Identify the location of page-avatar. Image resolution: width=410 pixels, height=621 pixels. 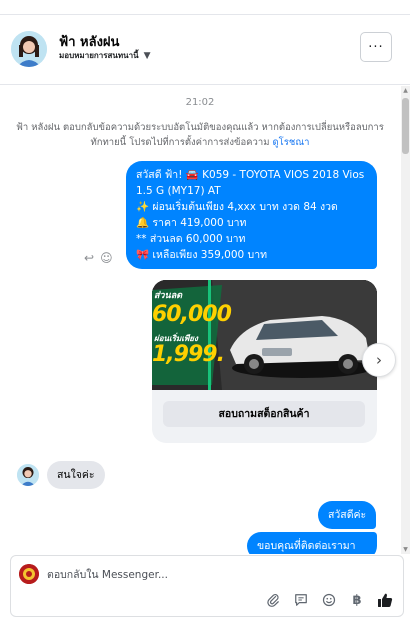
(29, 574).